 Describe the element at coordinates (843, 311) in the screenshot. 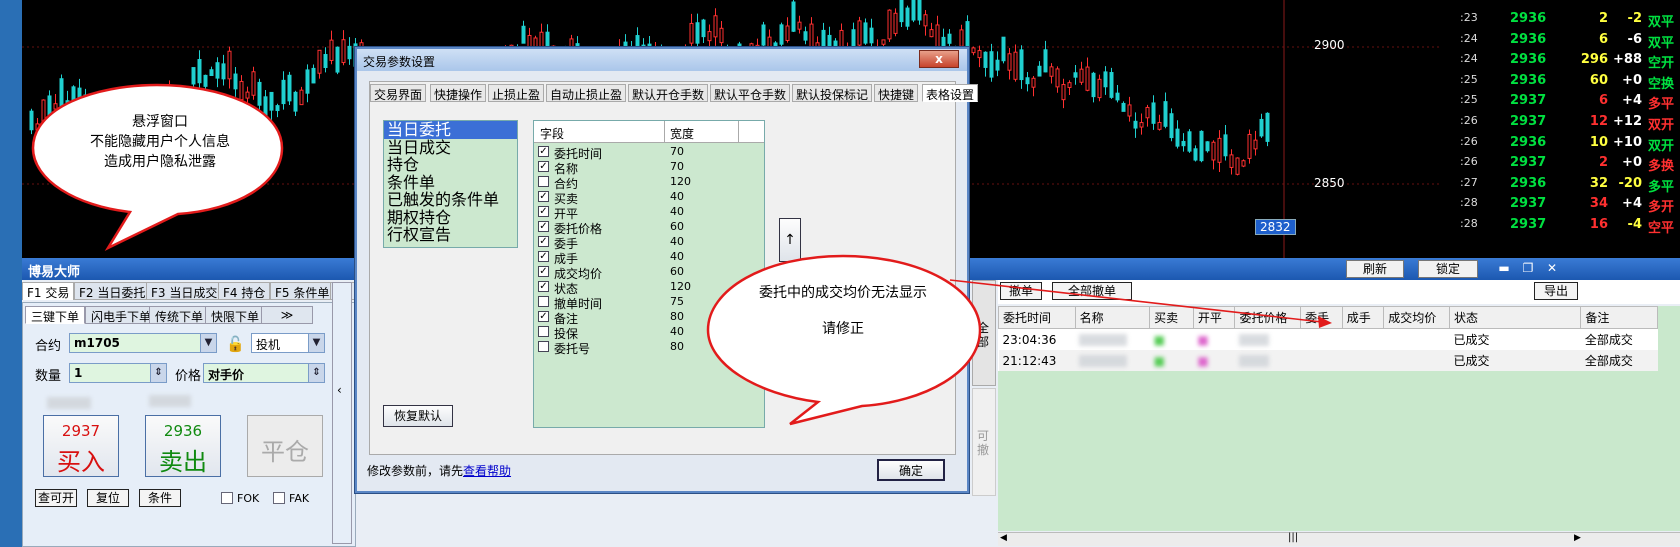

I see `callout-right-text: 委托中的成交均价无法显示 请修正` at that location.